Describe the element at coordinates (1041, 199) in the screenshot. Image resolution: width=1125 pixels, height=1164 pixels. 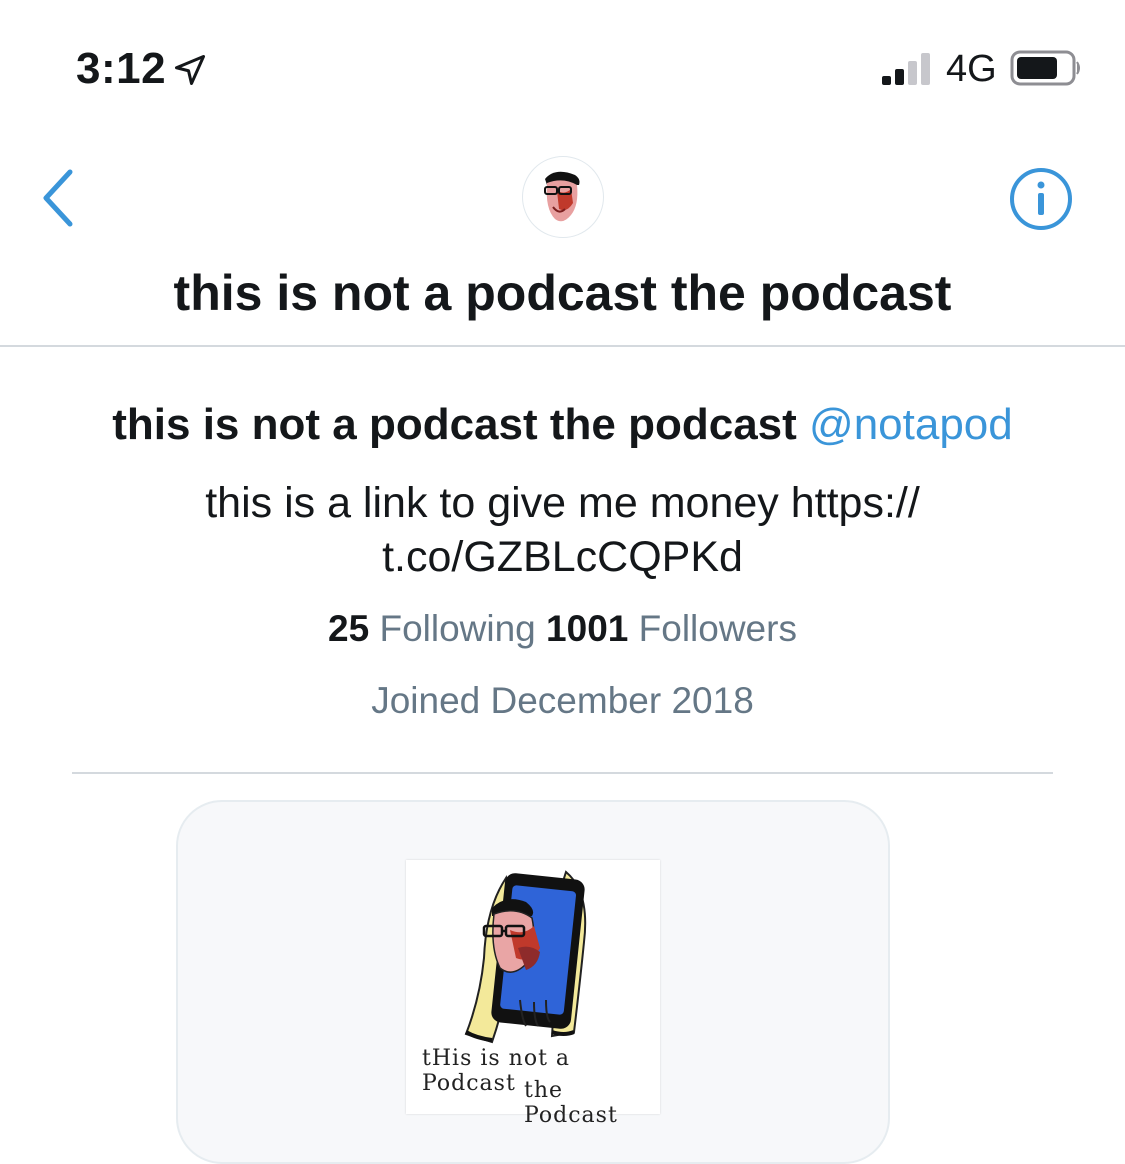
I see `info-icon` at that location.